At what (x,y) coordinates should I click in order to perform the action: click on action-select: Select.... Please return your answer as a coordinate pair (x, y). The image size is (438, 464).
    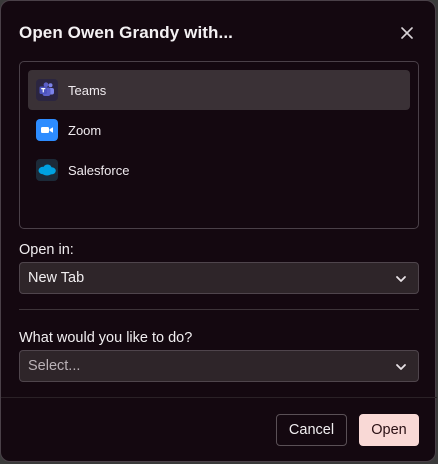
    Looking at the image, I should click on (219, 366).